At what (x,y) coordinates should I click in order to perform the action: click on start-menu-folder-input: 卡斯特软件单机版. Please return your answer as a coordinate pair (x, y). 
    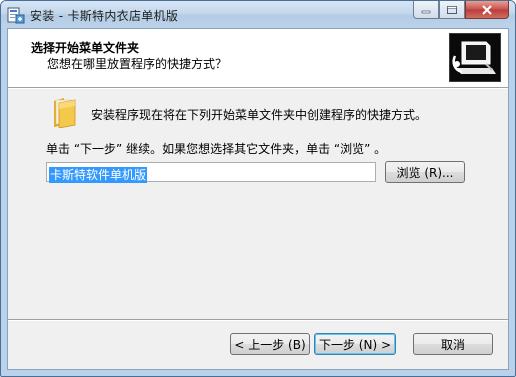
    Looking at the image, I should click on (211, 172).